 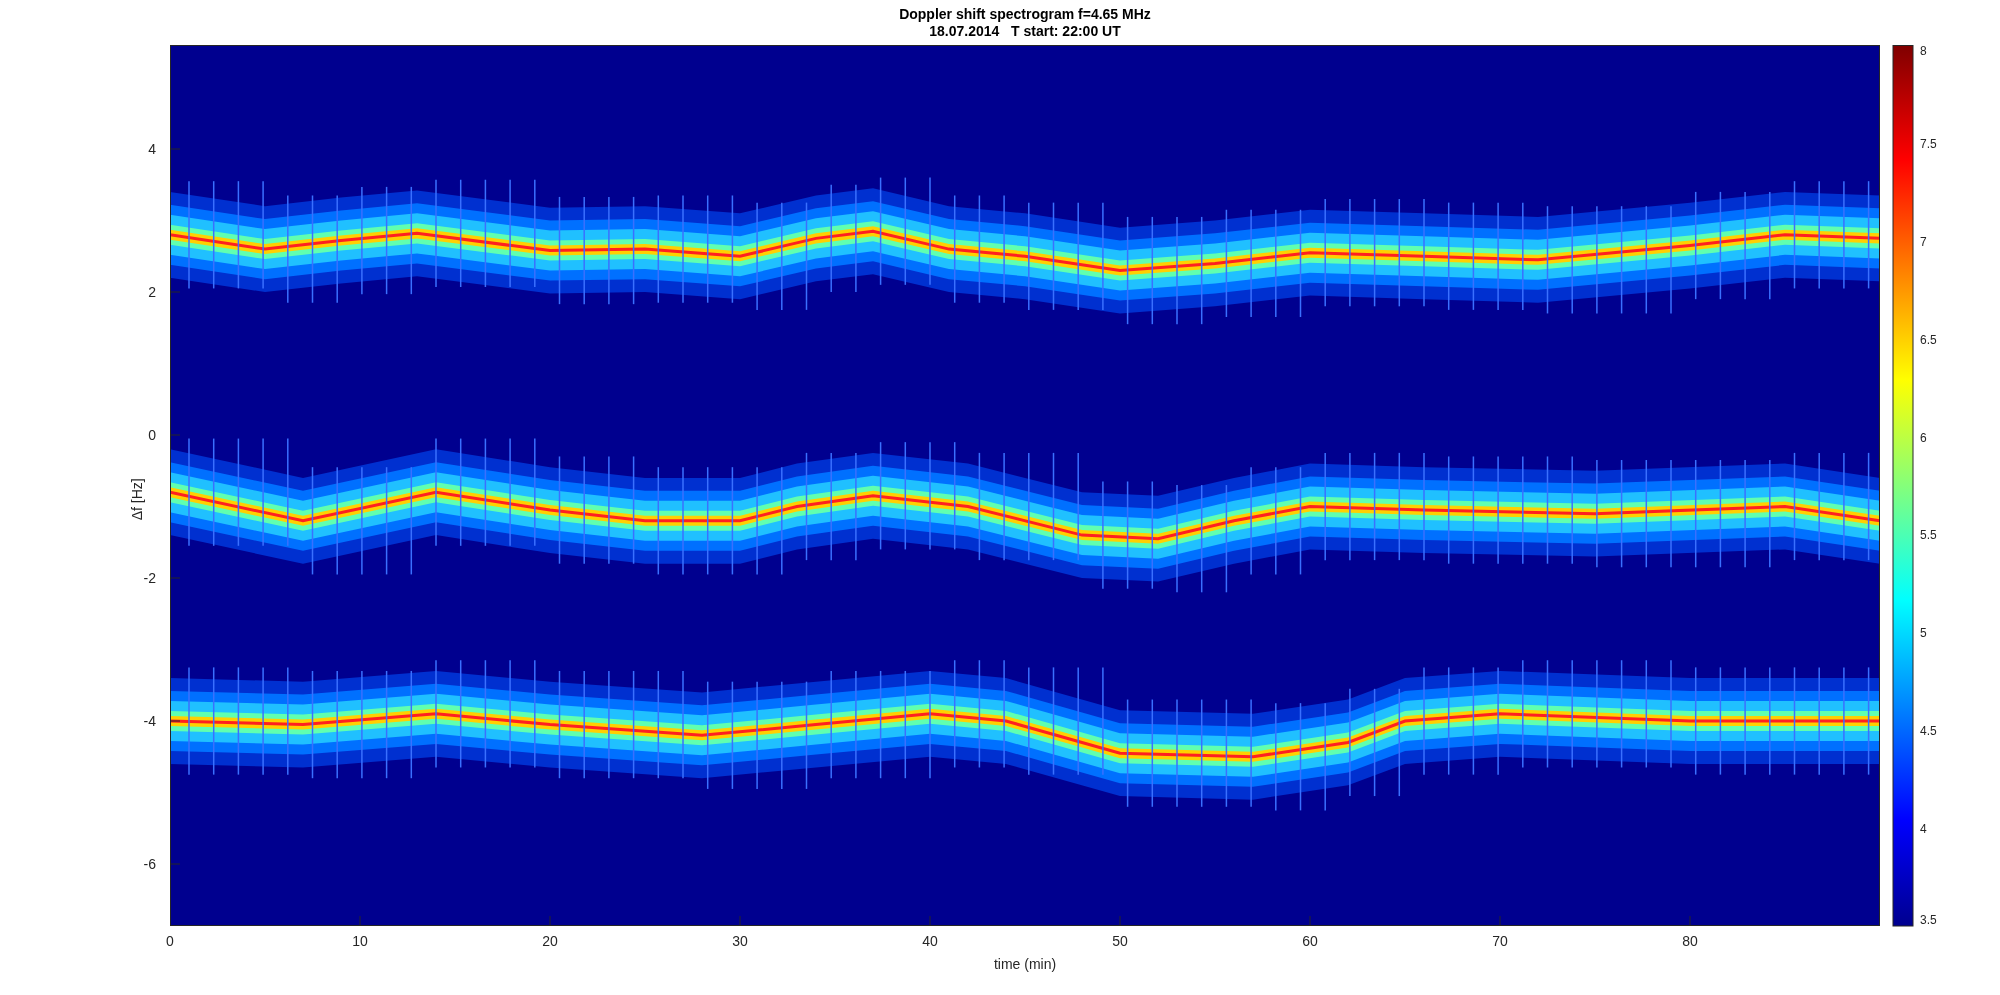 I want to click on axis-label: Δf [Hz], so click(x=137, y=499).